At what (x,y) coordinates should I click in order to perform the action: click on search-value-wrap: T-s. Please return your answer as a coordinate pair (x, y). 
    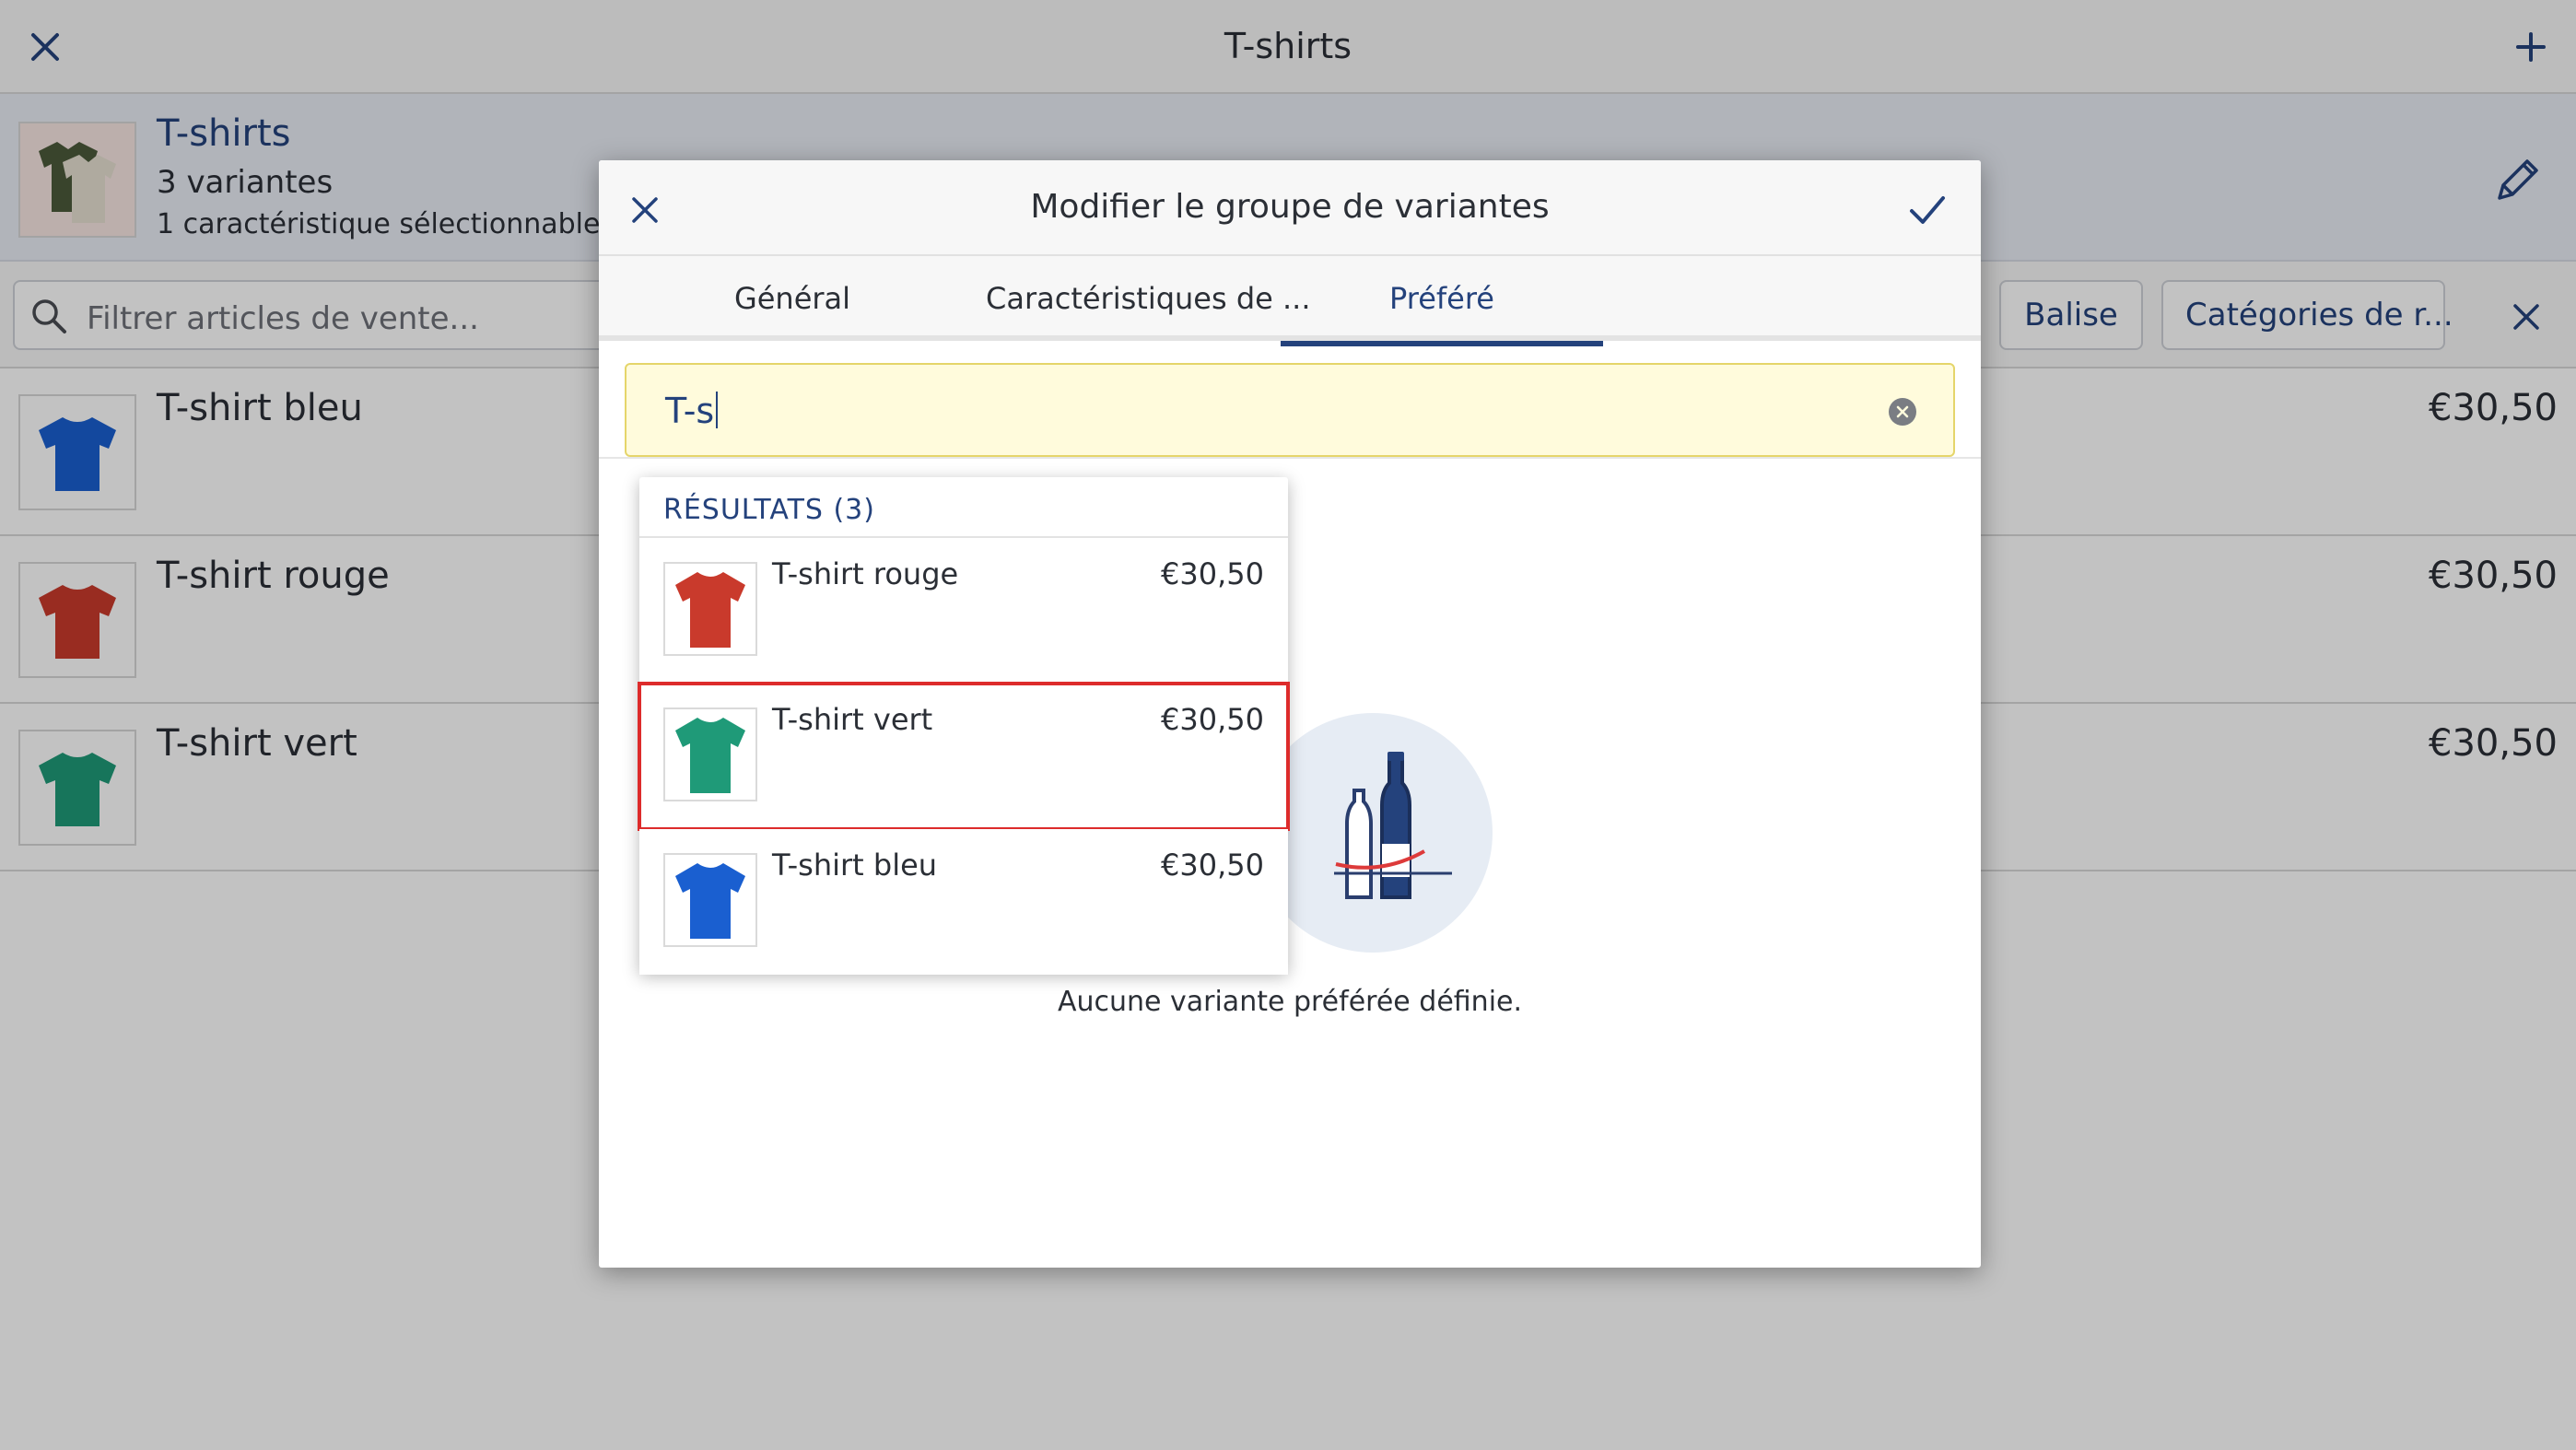
    Looking at the image, I should click on (692, 411).